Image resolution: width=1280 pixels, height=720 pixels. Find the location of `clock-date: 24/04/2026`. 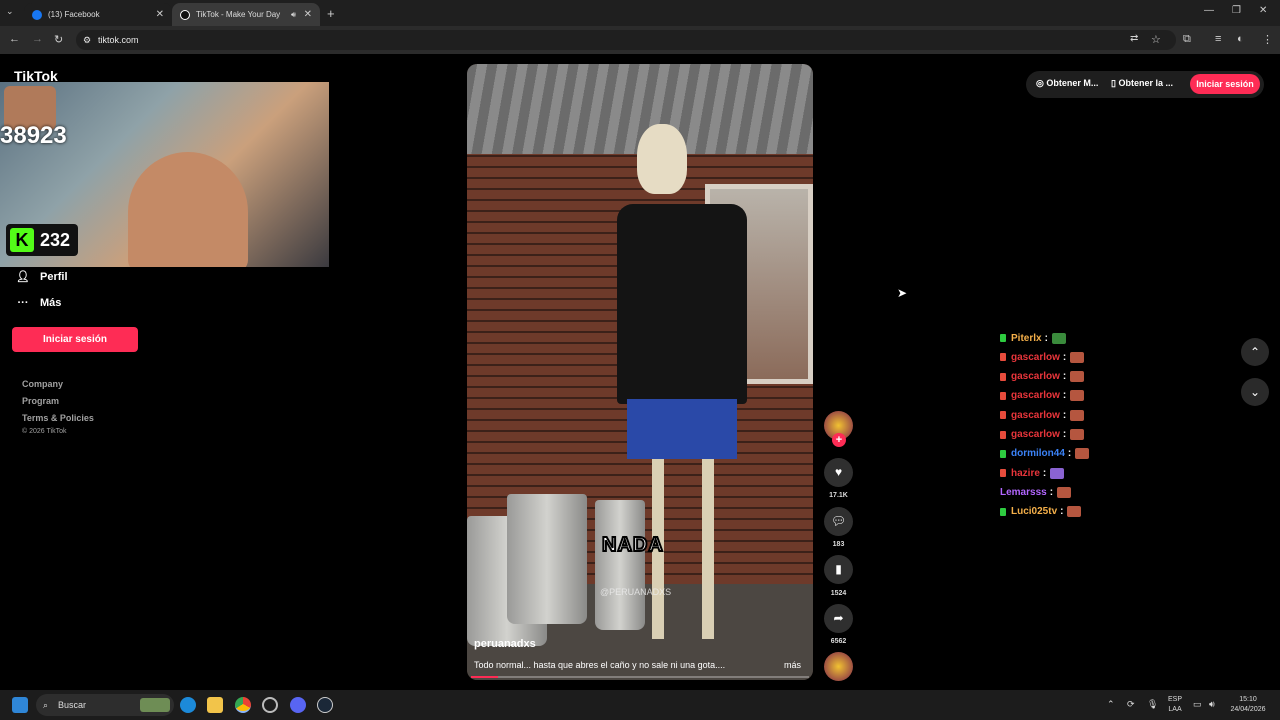

clock-date: 24/04/2026 is located at coordinates (1248, 709).